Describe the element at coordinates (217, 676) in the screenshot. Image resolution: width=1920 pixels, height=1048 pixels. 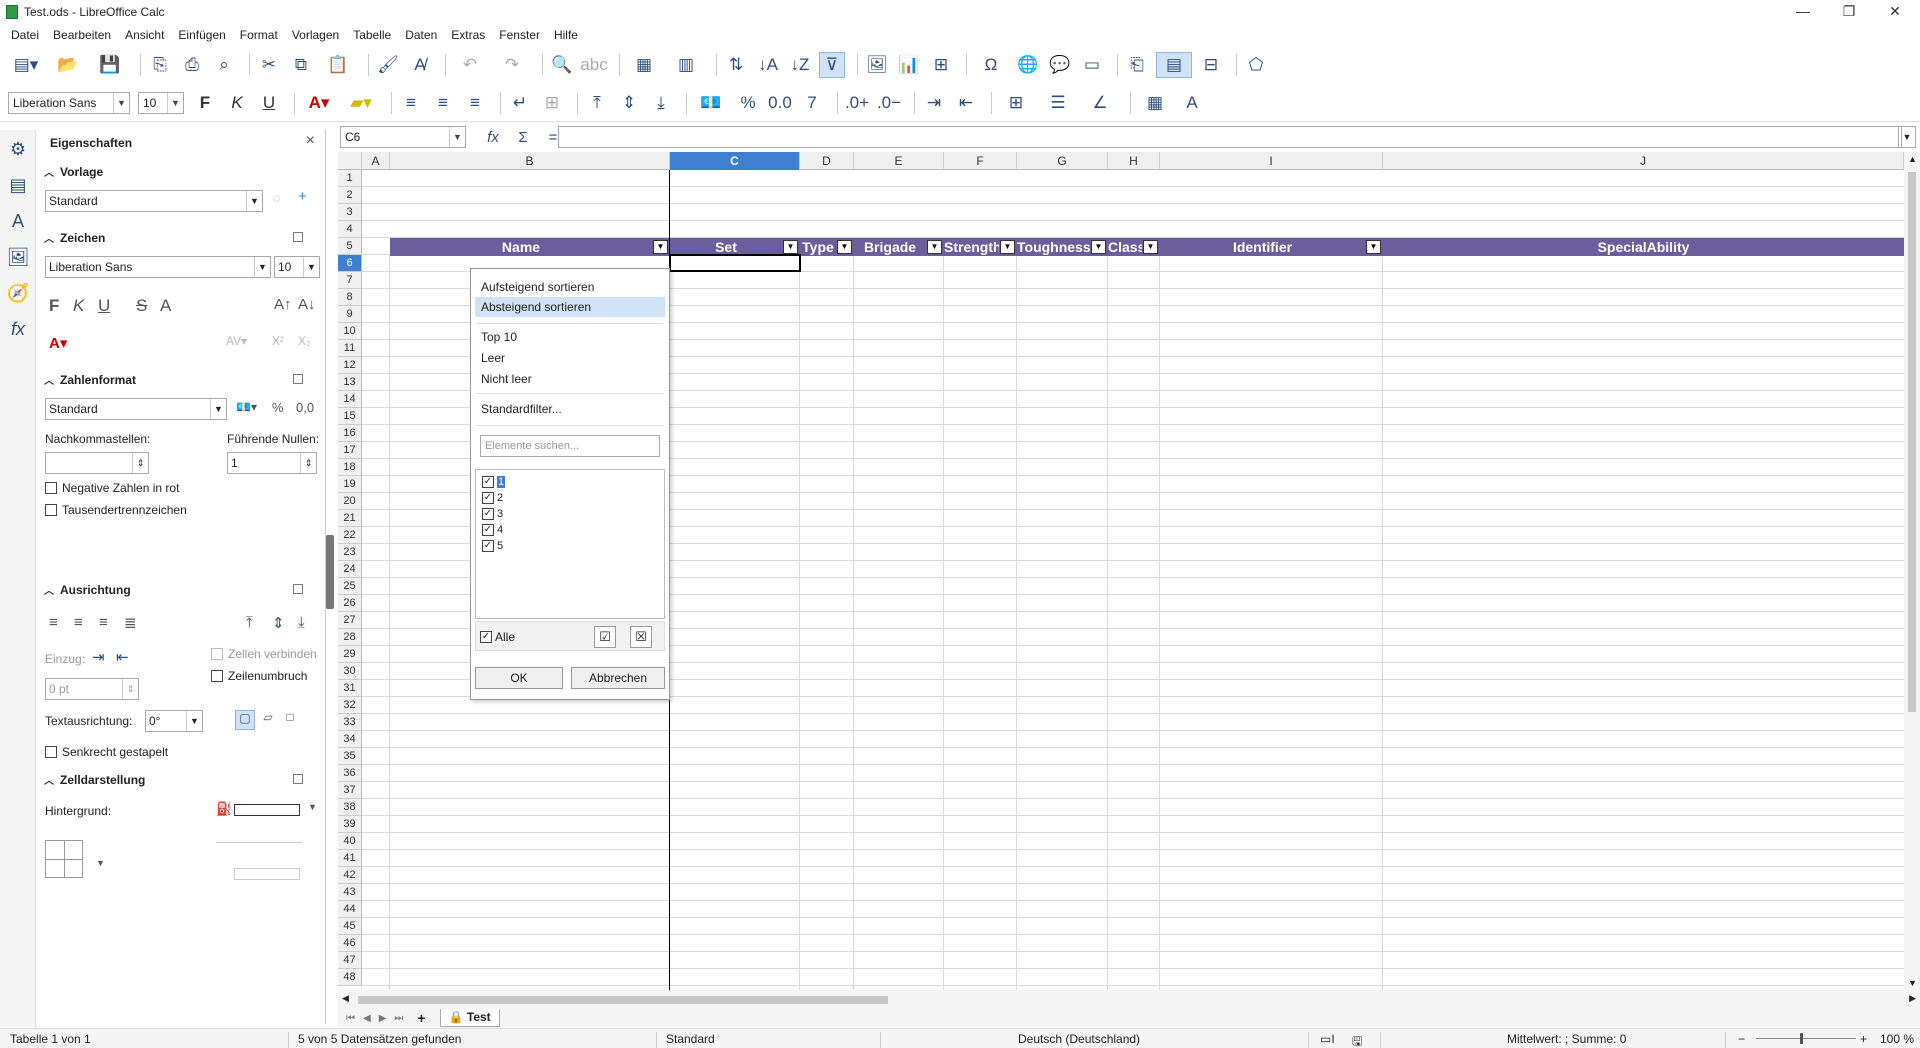
I see `wrap-text-checkbox` at that location.